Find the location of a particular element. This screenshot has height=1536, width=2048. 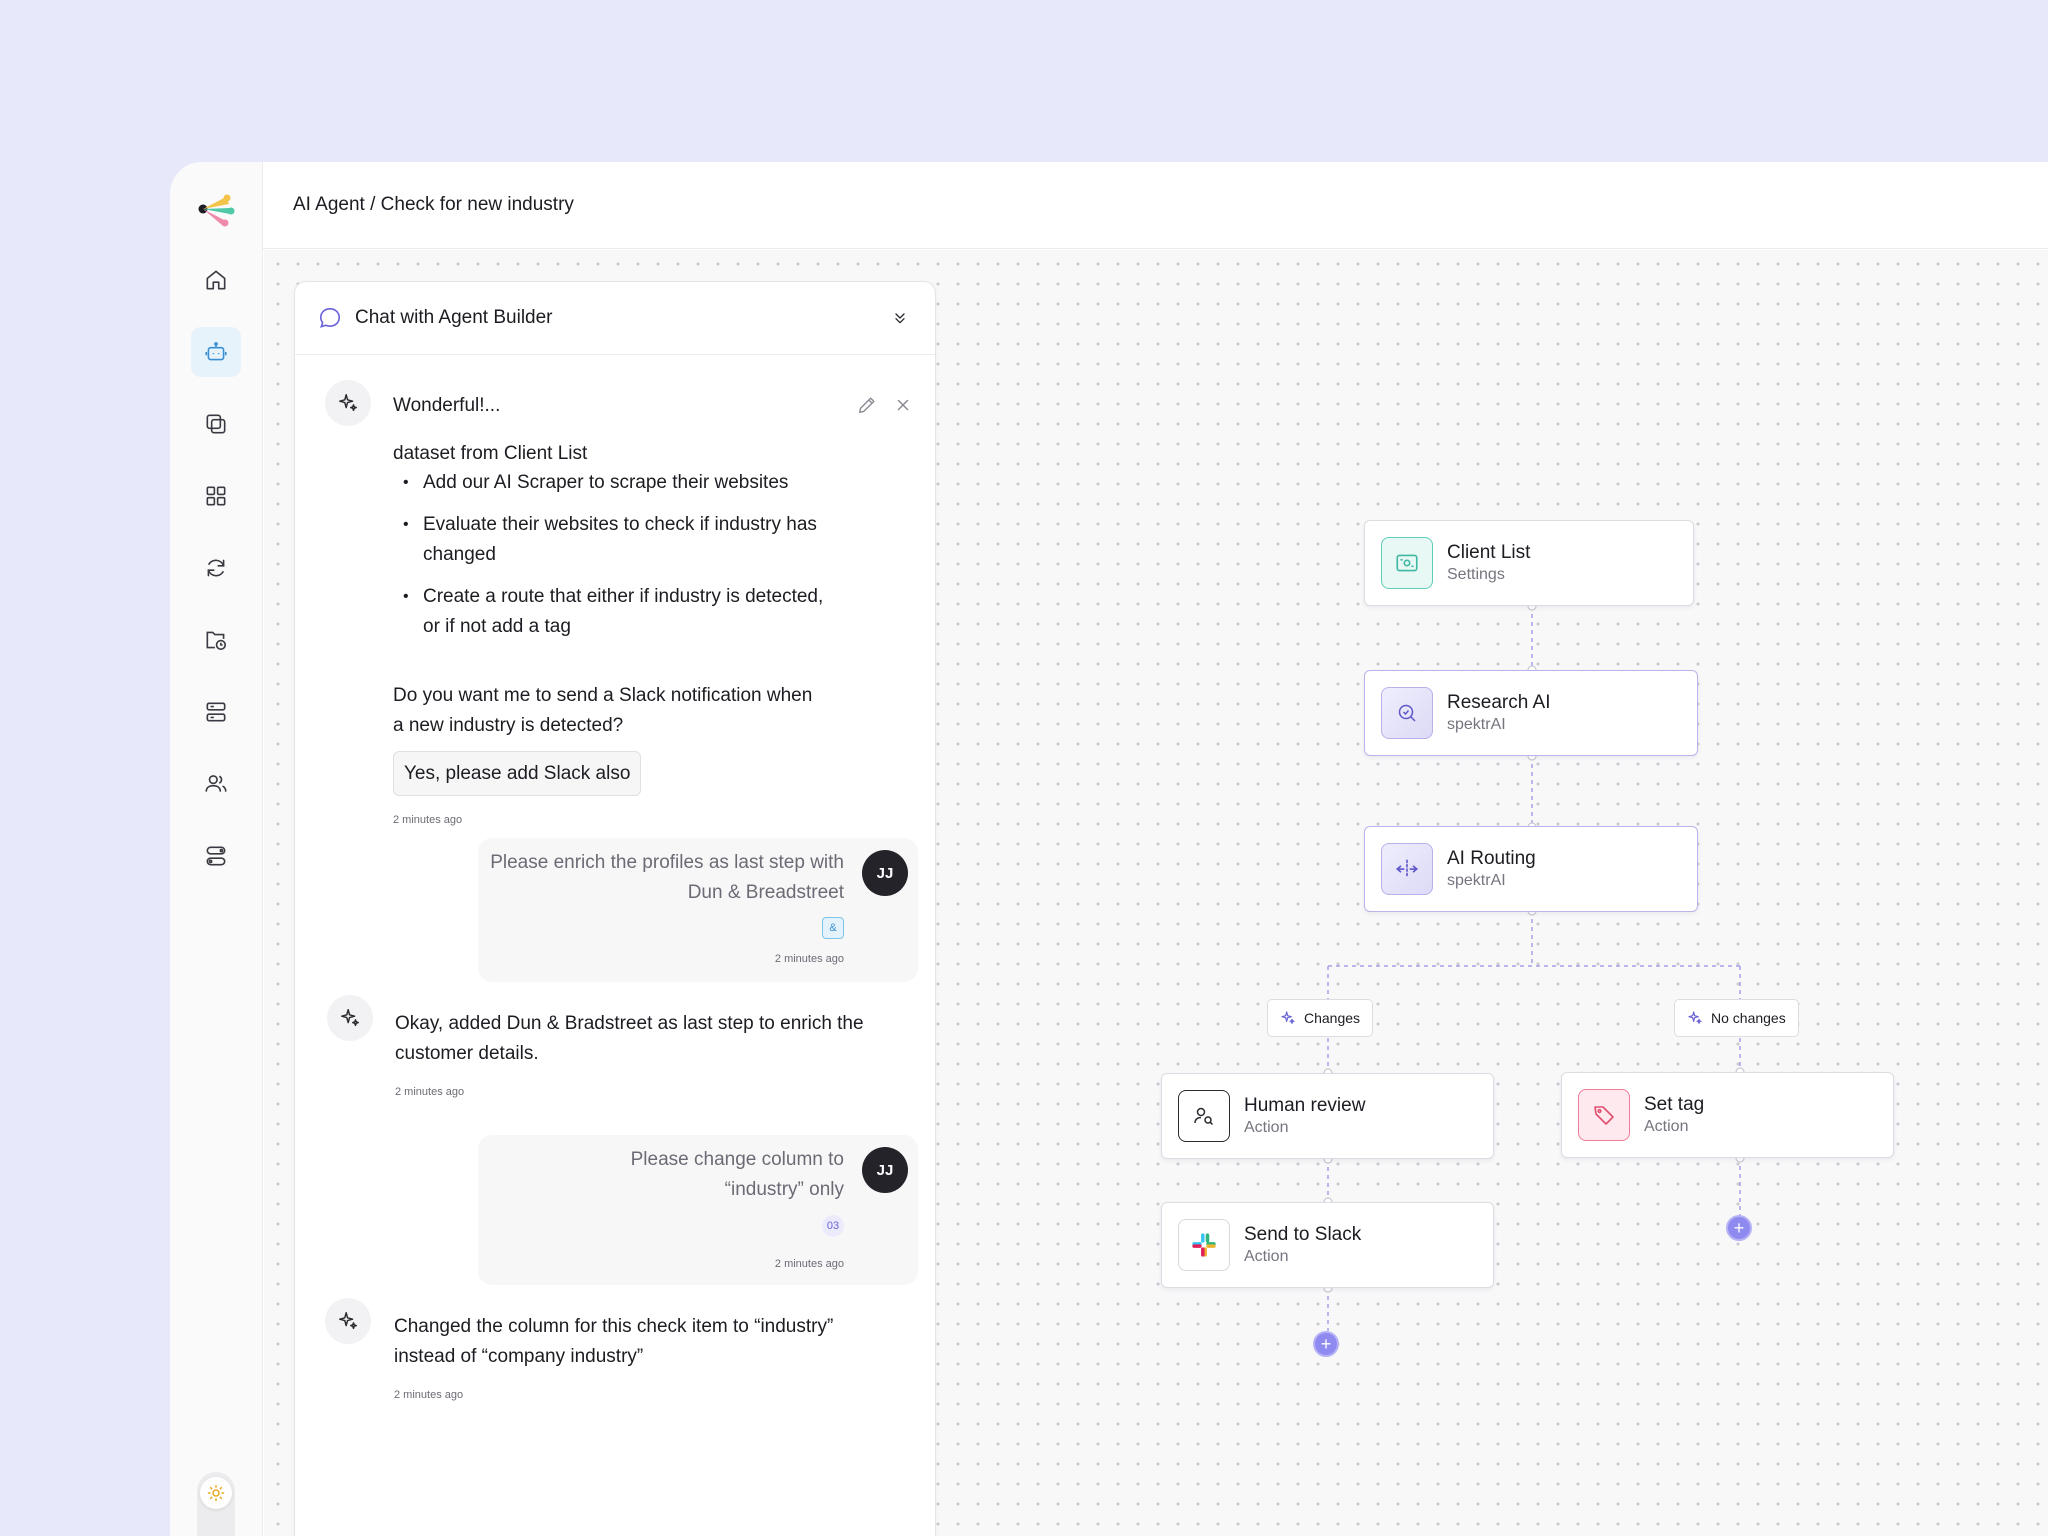

quick-reply-button: Yes, please add Slack also is located at coordinates (517, 773).